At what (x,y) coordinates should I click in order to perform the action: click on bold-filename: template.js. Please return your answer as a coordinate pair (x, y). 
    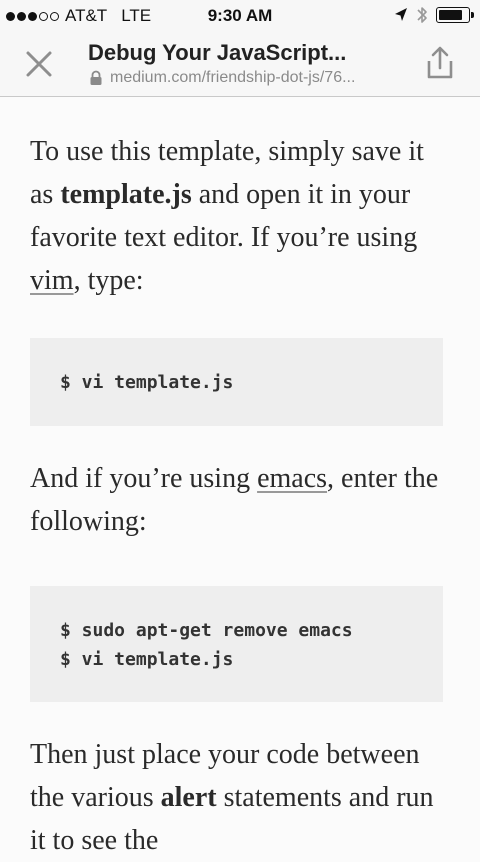
    Looking at the image, I should click on (126, 194).